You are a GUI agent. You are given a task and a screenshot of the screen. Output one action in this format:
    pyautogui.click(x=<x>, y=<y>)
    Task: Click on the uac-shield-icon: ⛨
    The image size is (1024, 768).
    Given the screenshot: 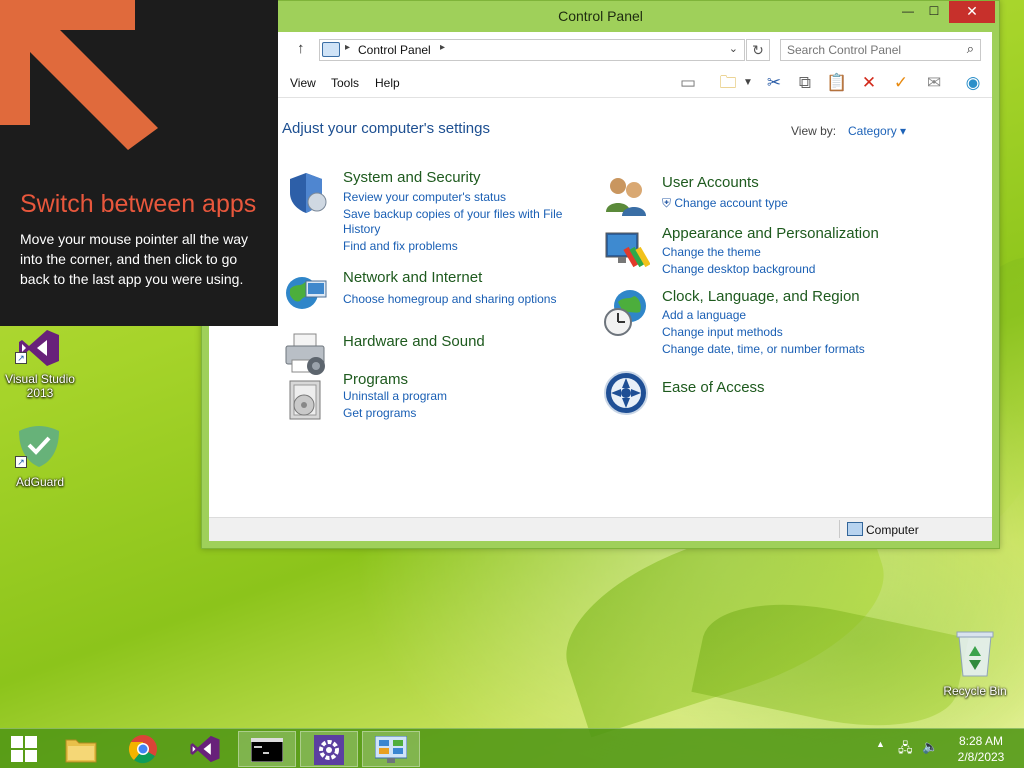 What is the action you would take?
    pyautogui.click(x=667, y=203)
    